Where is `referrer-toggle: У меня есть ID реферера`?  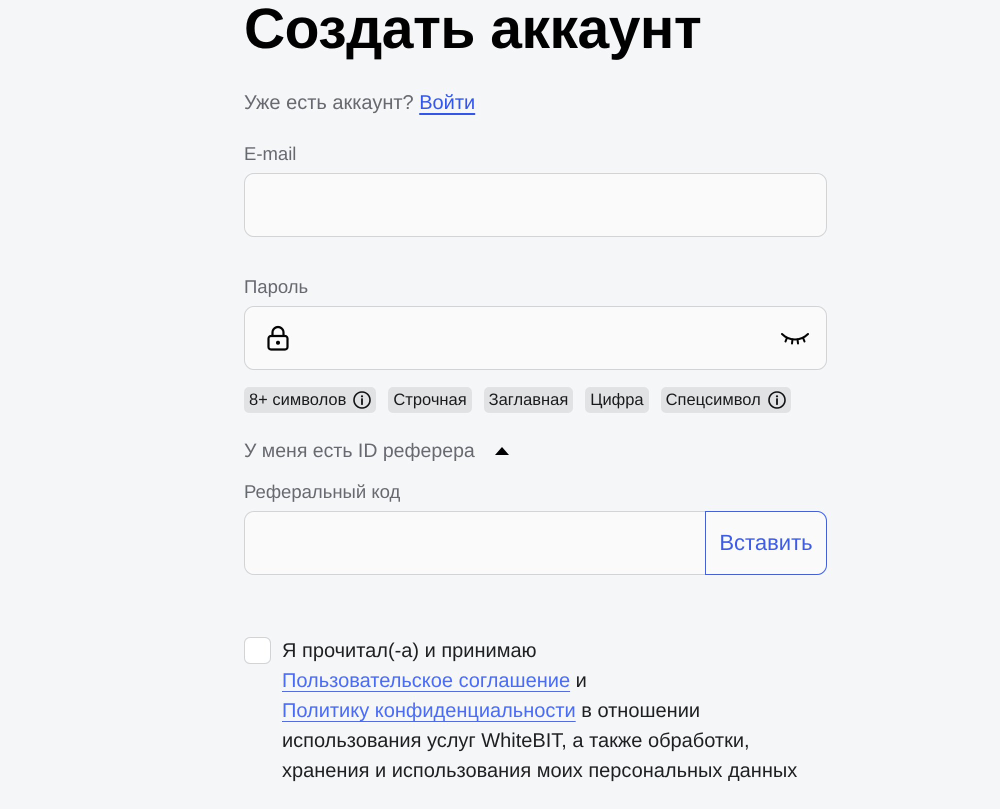
referrer-toggle: У меня есть ID реферера is located at coordinates (376, 451).